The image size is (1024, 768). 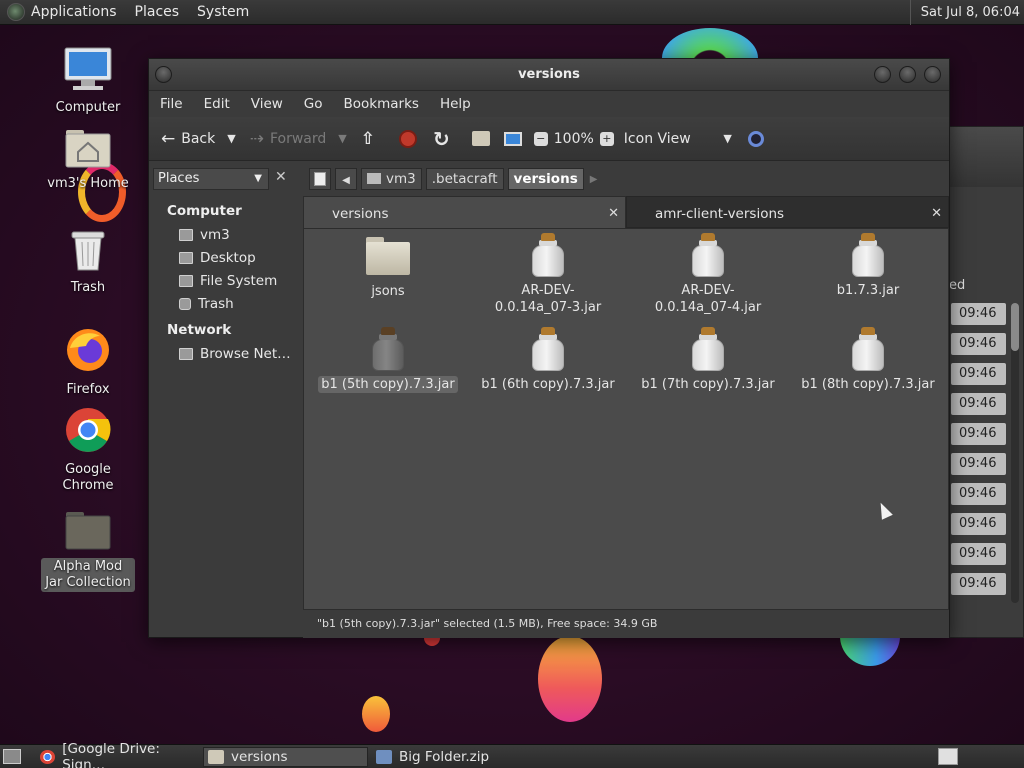 I want to click on sidebar-header-network: Network, so click(x=199, y=330).